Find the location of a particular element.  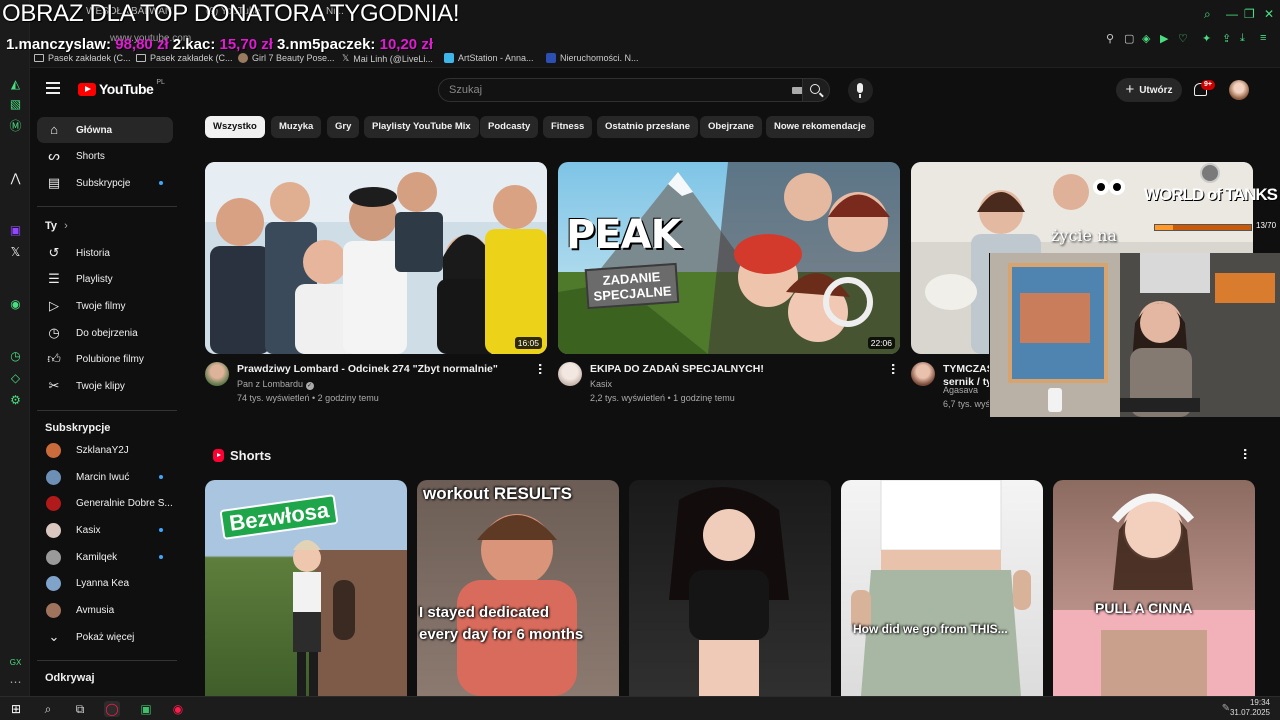

snapshot-icon: ▢ is located at coordinates (1129, 38).